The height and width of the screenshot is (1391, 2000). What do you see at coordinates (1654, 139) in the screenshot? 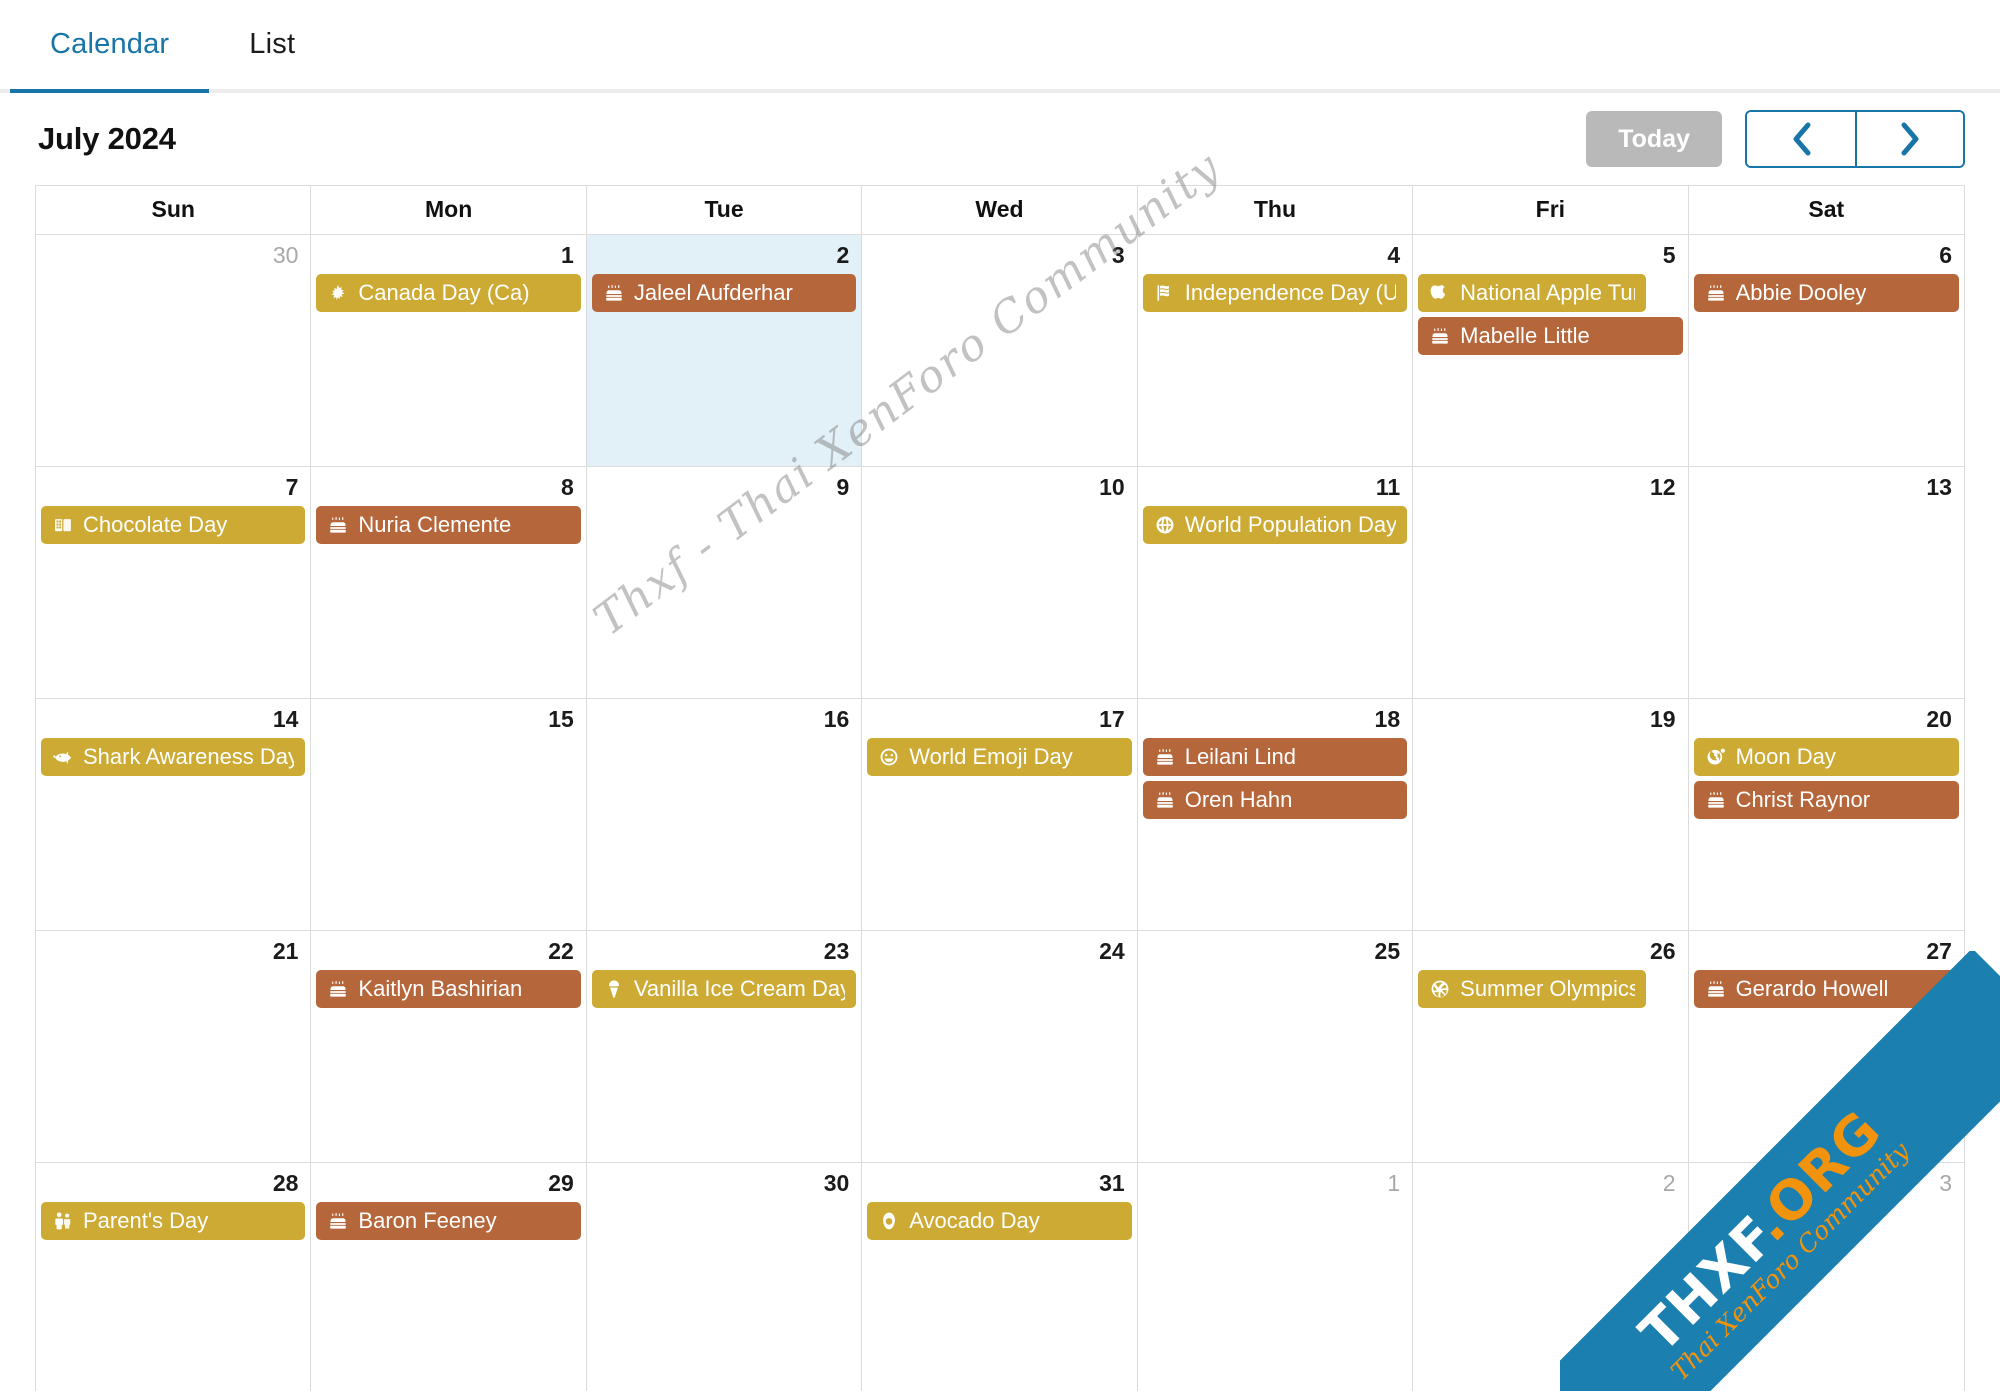
I see `today-button: Today` at bounding box center [1654, 139].